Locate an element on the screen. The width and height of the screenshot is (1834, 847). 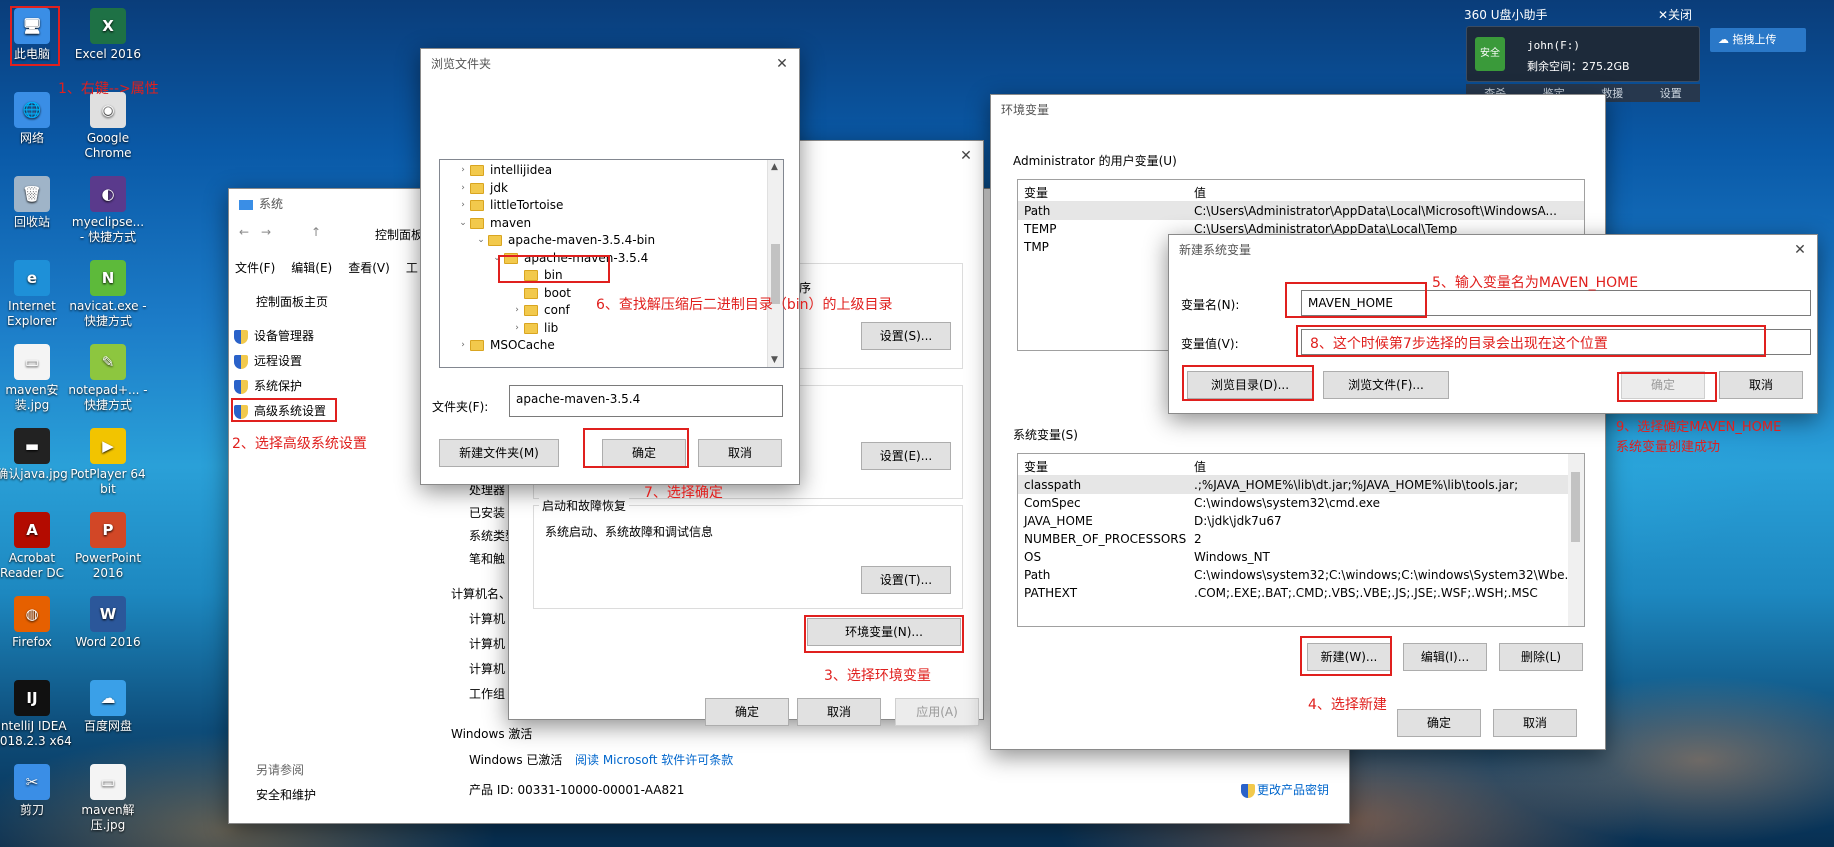
tree-item: › jdk is located at coordinates (482, 188).